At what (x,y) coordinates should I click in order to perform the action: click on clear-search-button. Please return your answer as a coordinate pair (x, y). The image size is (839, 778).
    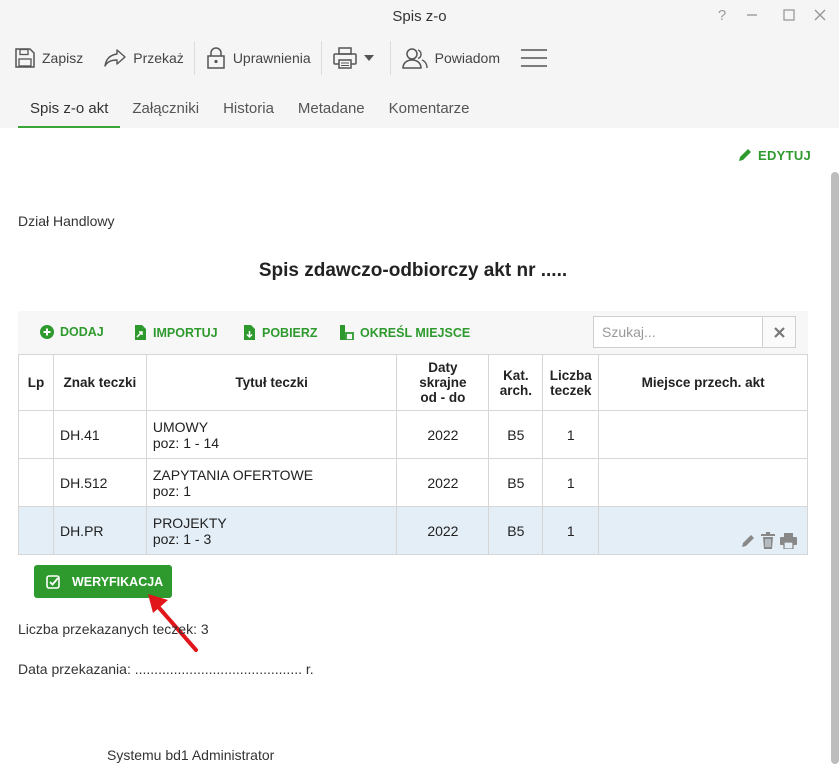
    Looking at the image, I should click on (779, 332).